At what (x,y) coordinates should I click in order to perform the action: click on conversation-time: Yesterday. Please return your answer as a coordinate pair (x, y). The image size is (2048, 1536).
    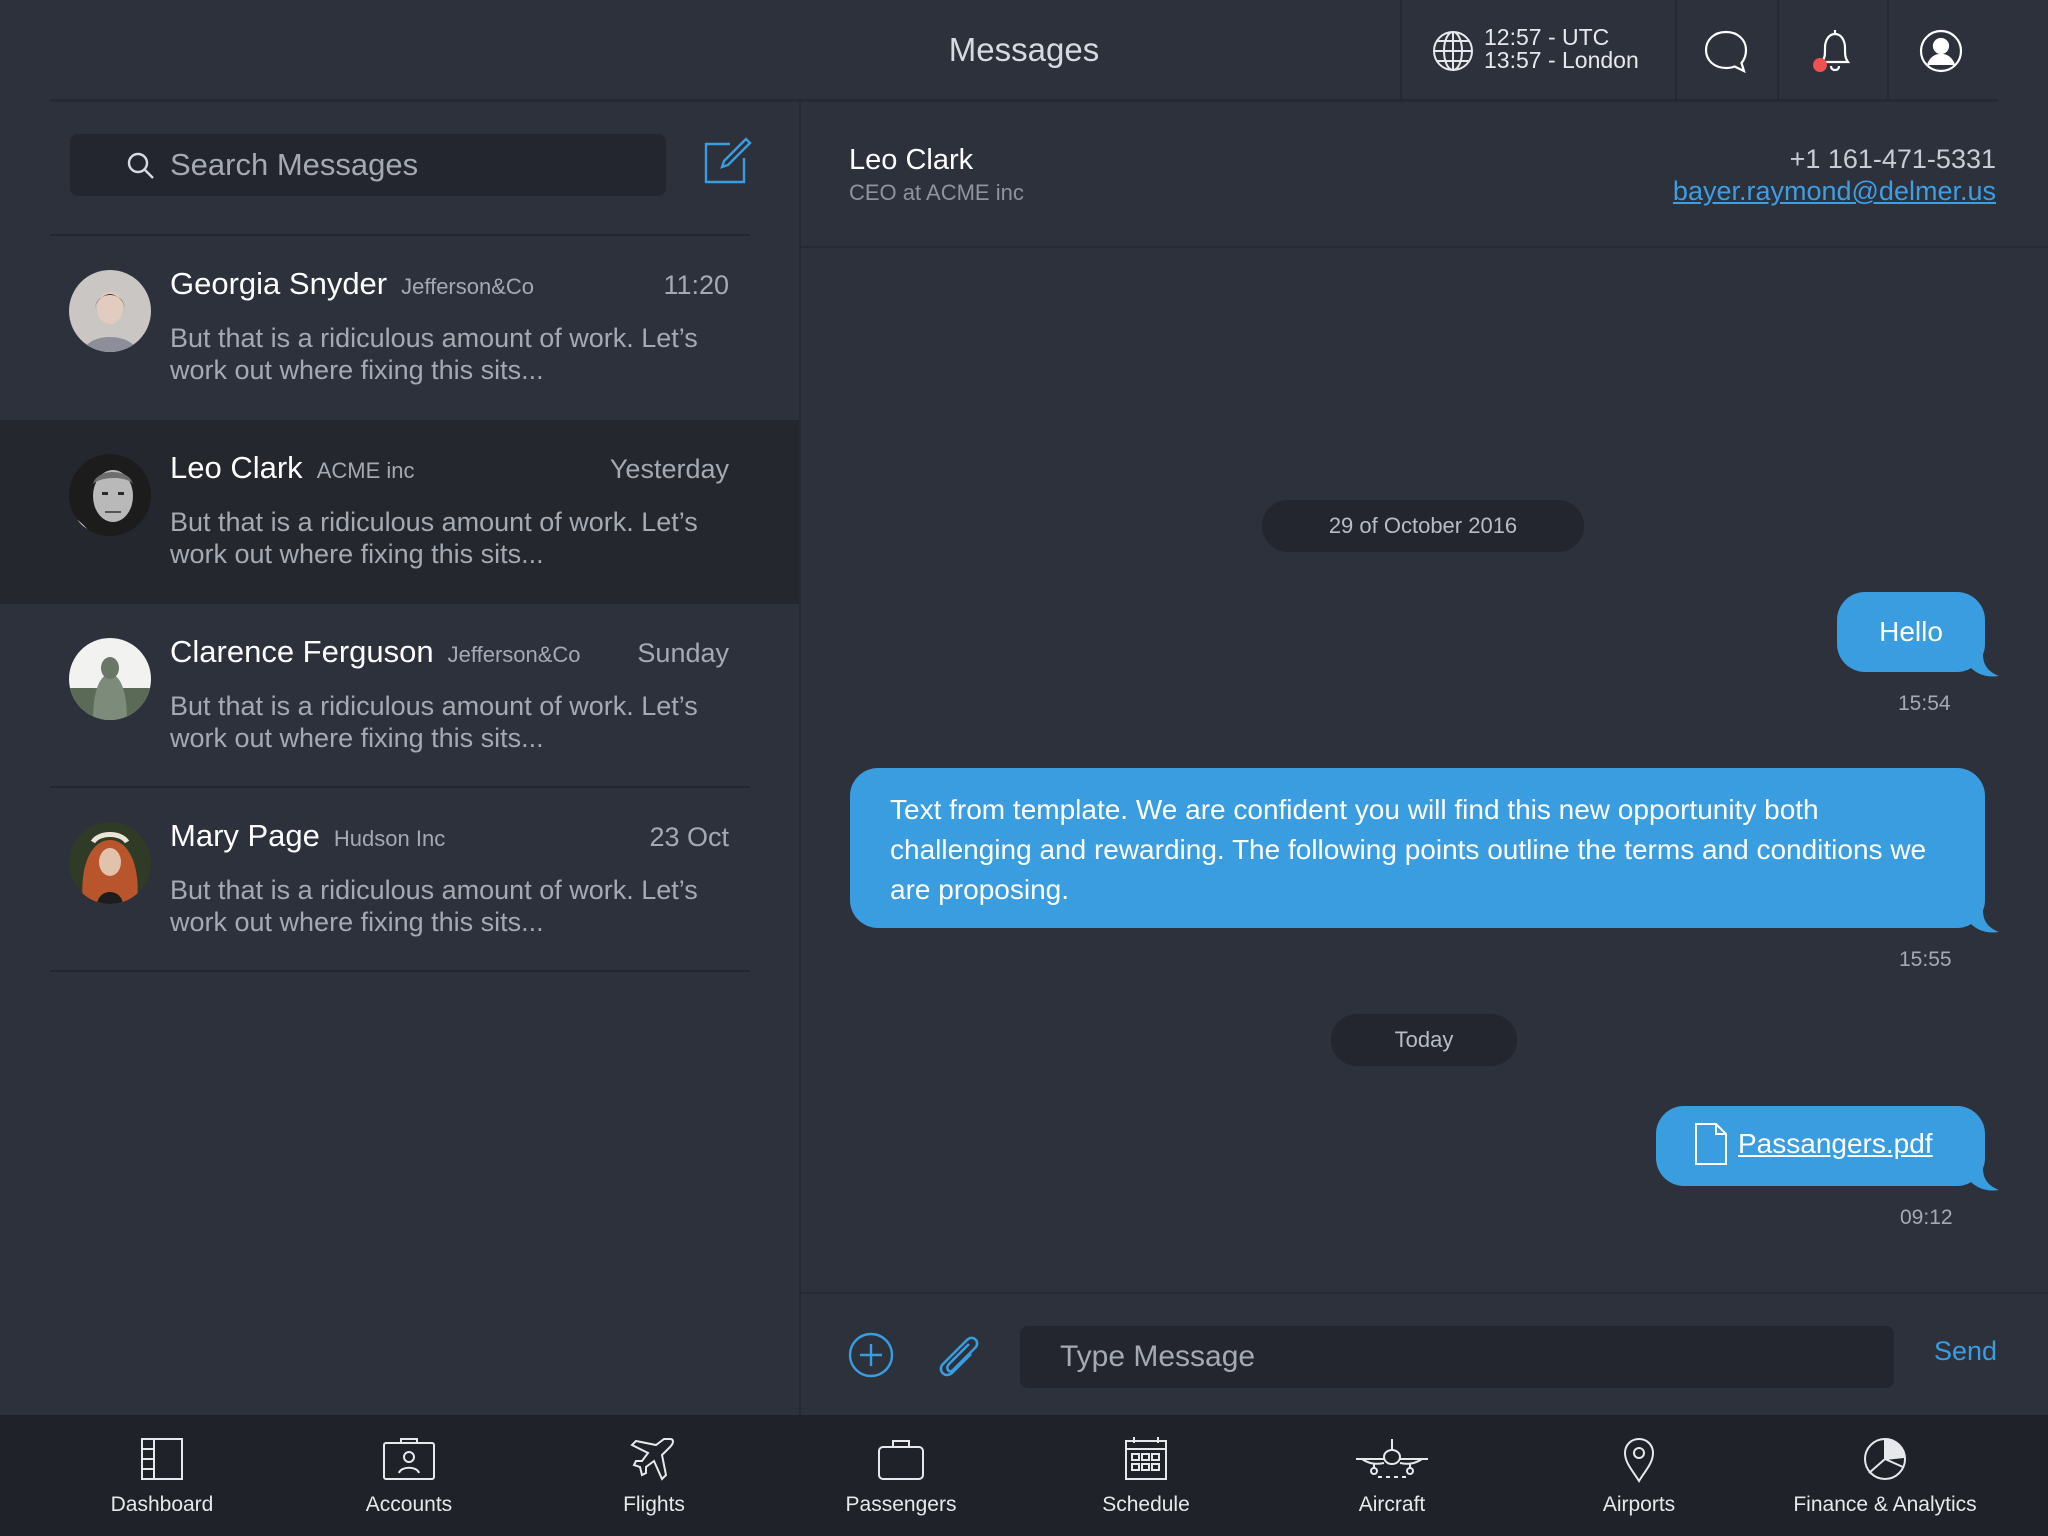
    Looking at the image, I should click on (669, 469).